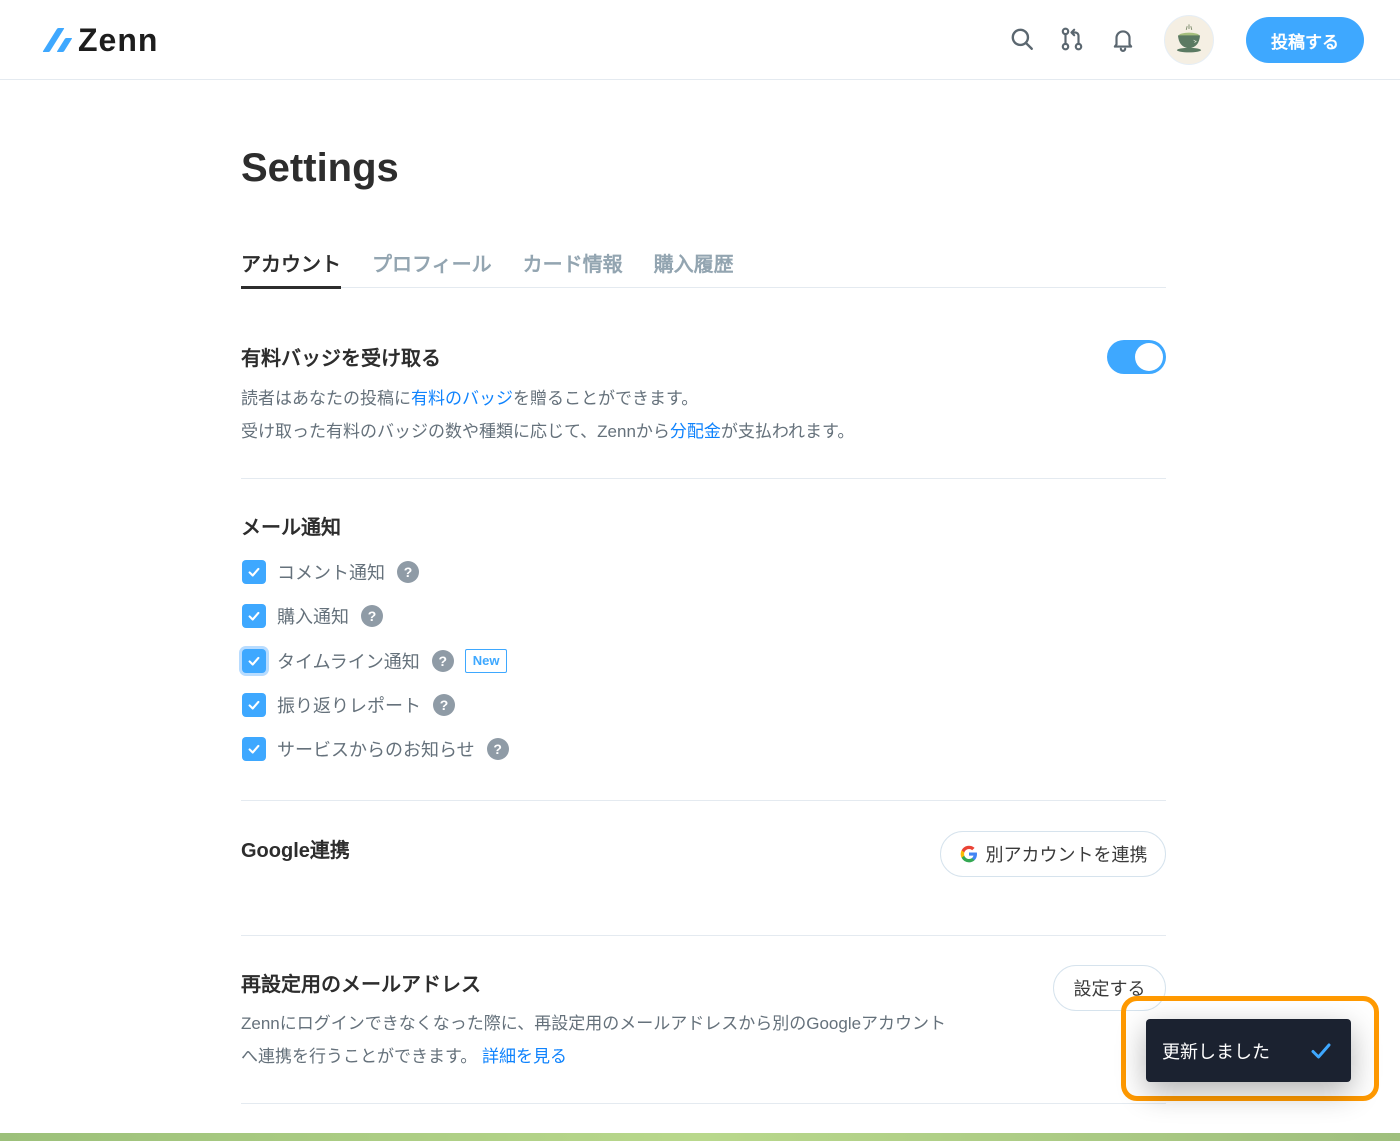  What do you see at coordinates (486, 661) in the screenshot?
I see `new-badge: New` at bounding box center [486, 661].